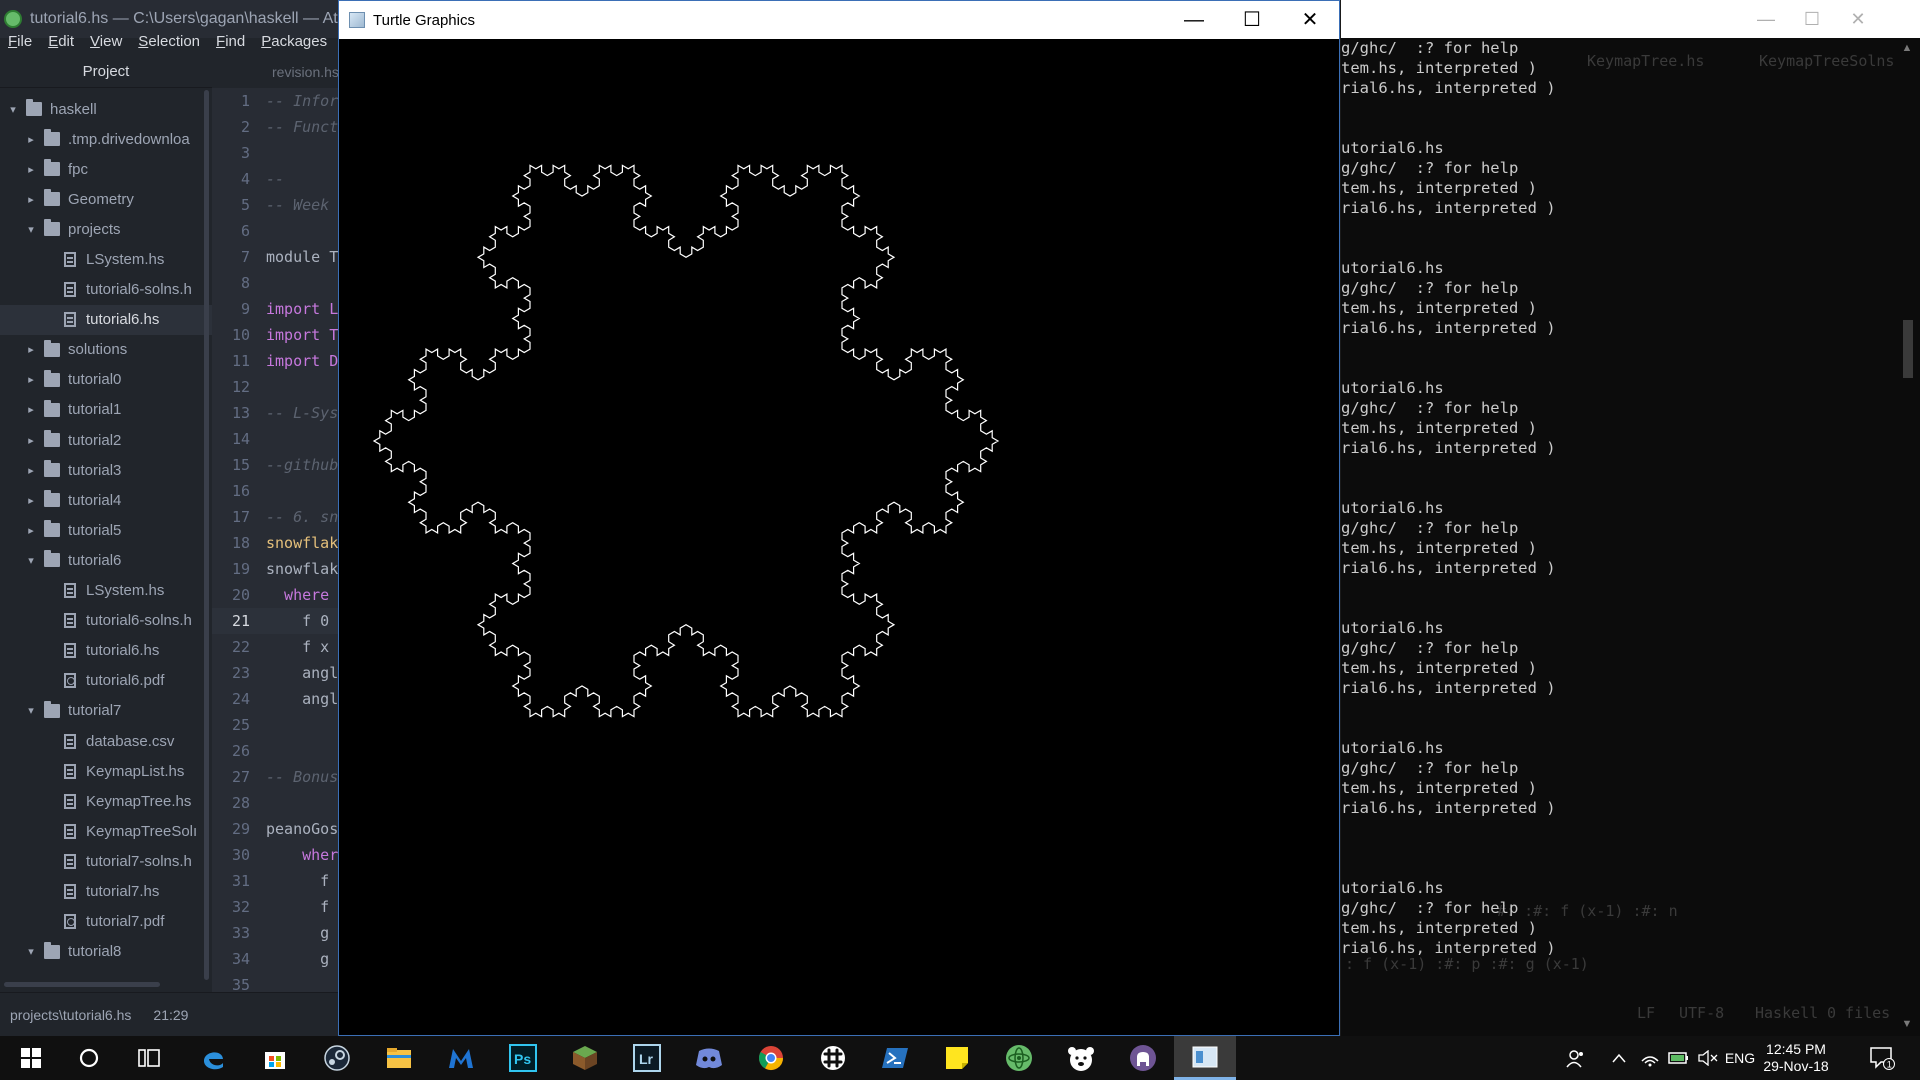 The height and width of the screenshot is (1080, 1920). What do you see at coordinates (1906, 48) in the screenshot?
I see `scroll-up-arrow-icon: ▲` at bounding box center [1906, 48].